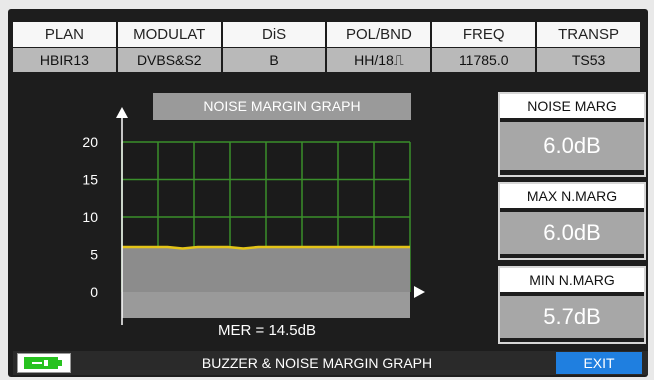  I want to click on status-text: BUZZER & NOISE MARGIN GRAPH, so click(317, 363).